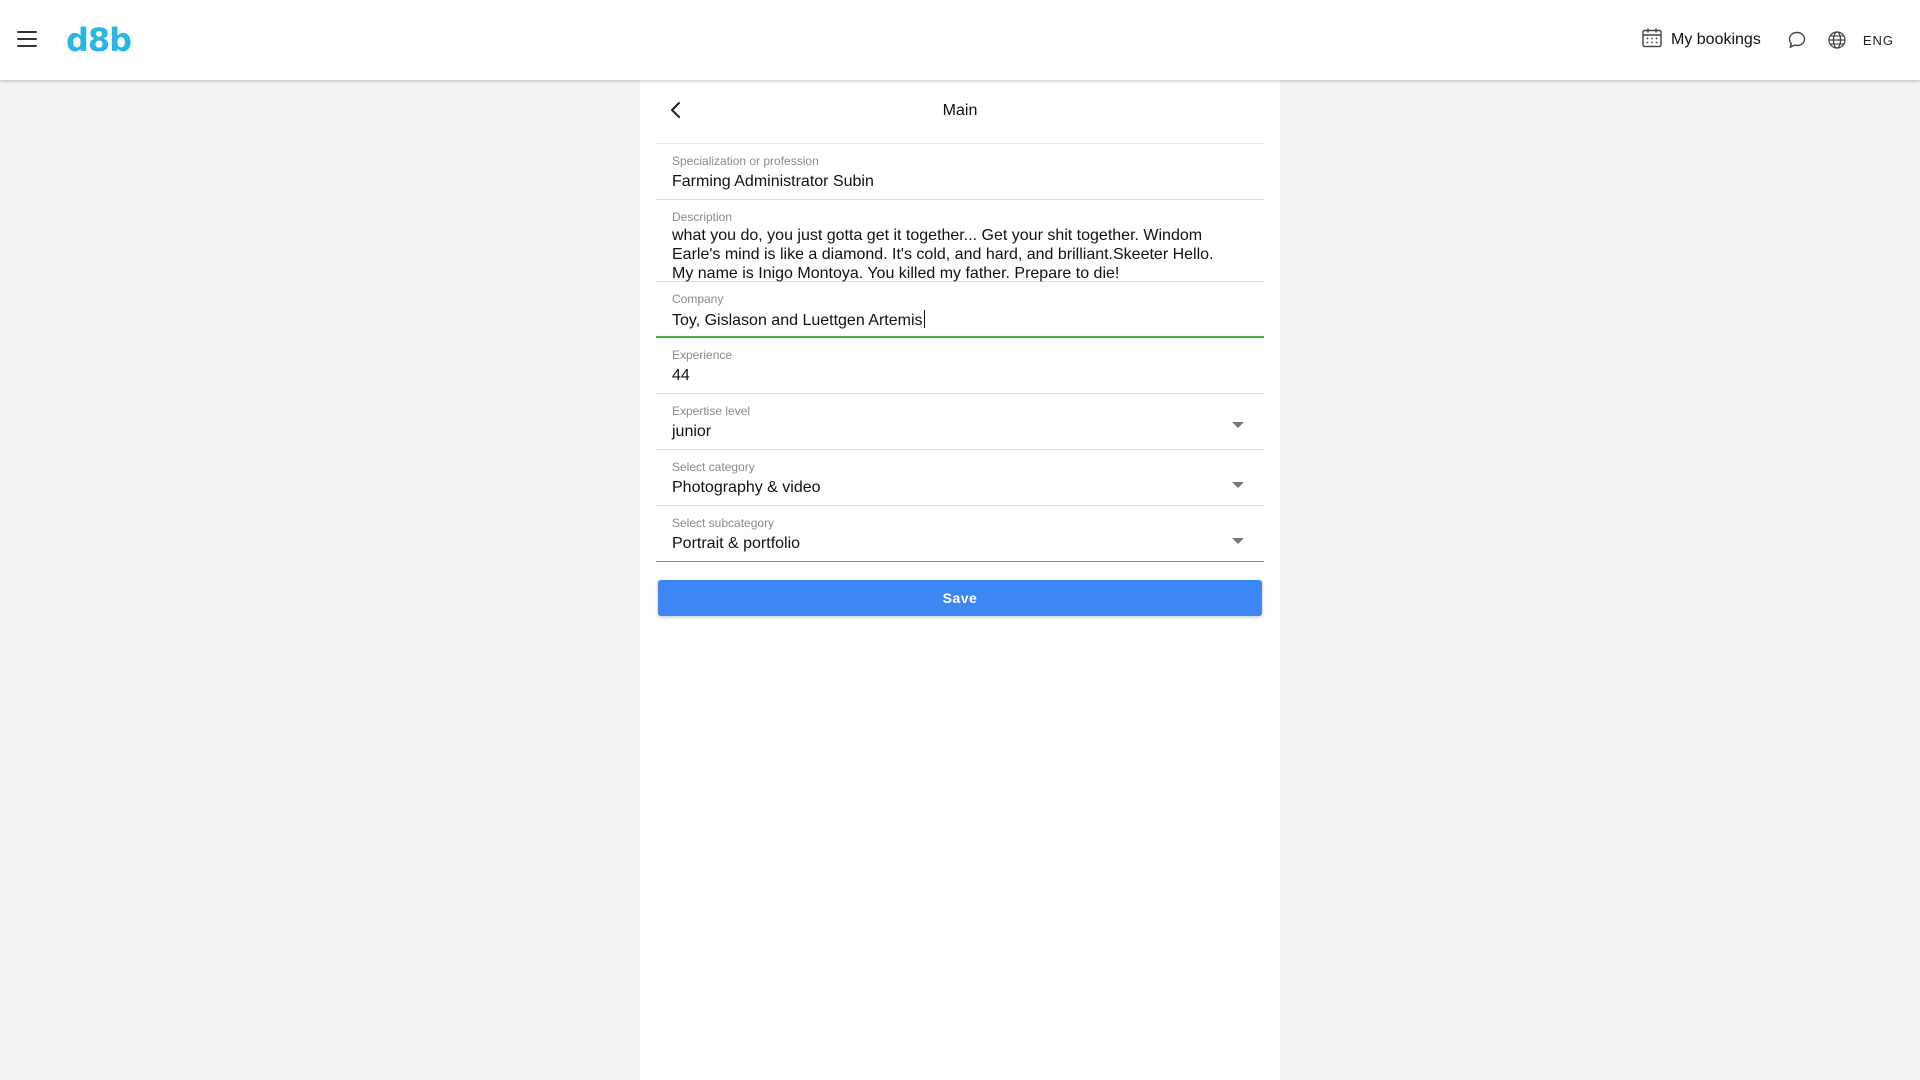 This screenshot has width=1920, height=1080. What do you see at coordinates (1716, 39) in the screenshot?
I see `my-bookings-label: My bookings` at bounding box center [1716, 39].